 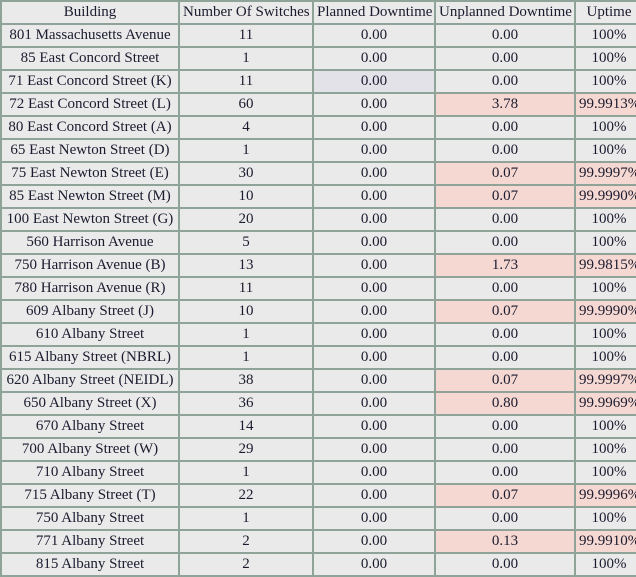 What do you see at coordinates (246, 380) in the screenshot?
I see `cell-switches: 38` at bounding box center [246, 380].